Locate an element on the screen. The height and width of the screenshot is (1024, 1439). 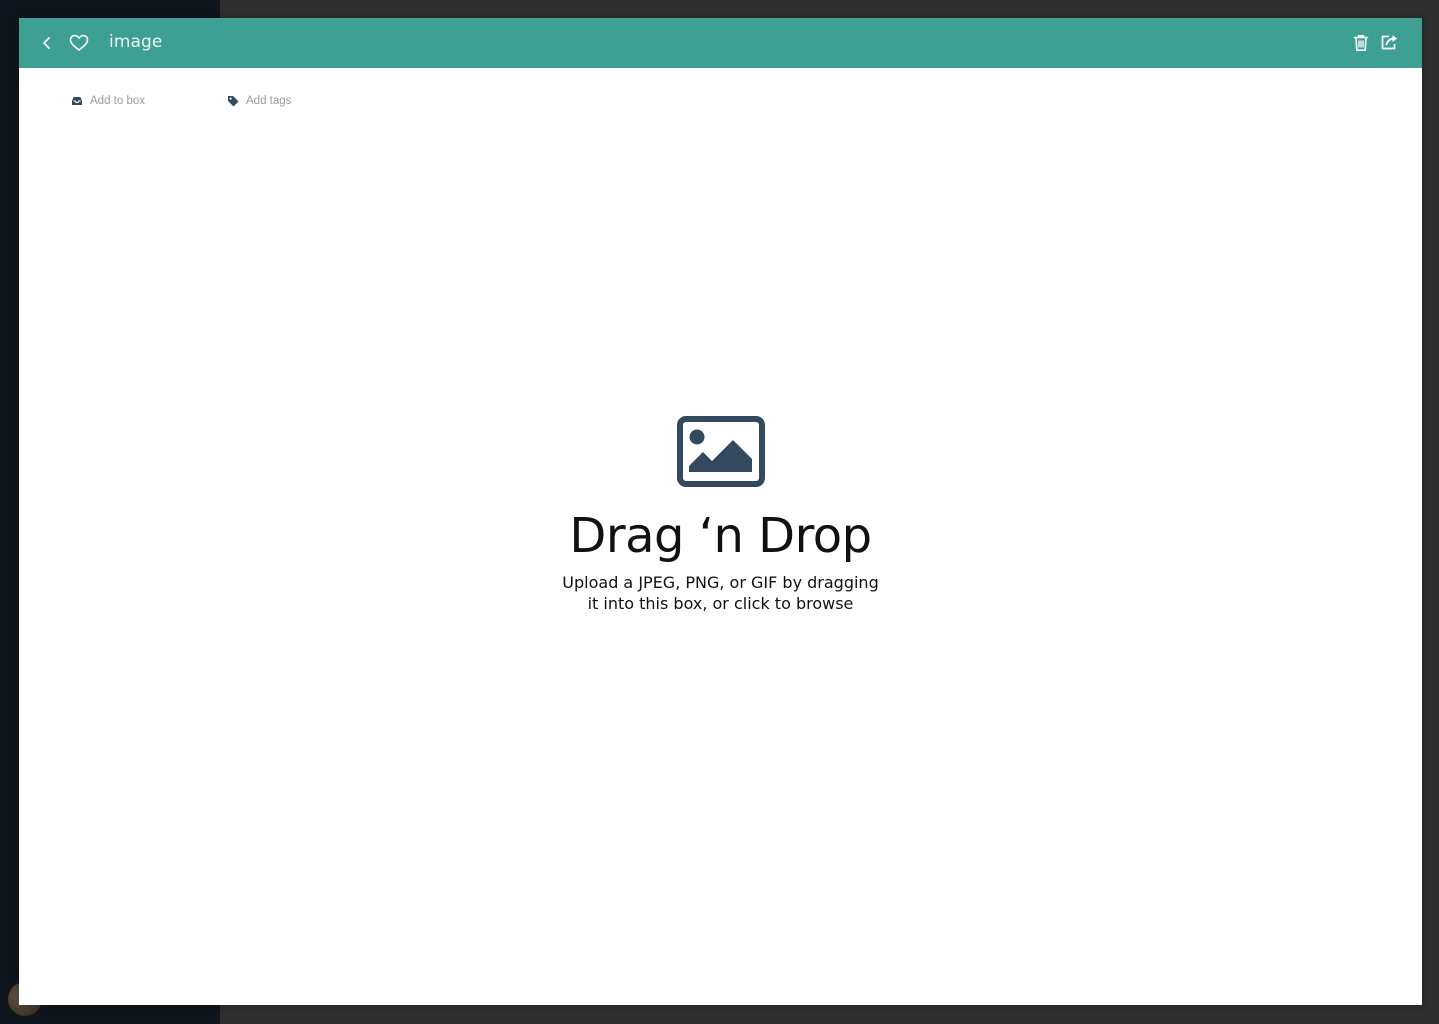
favorite-button is located at coordinates (79, 43).